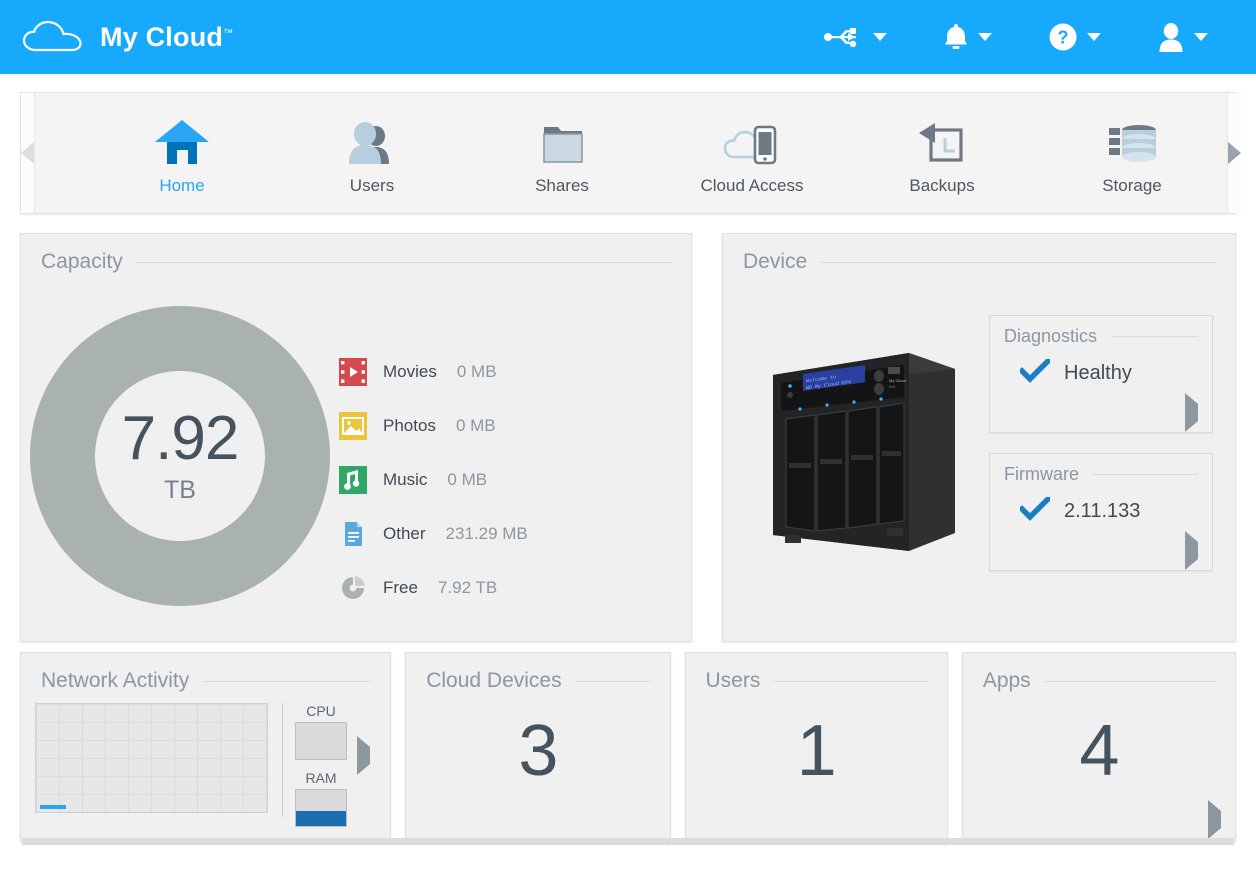 This screenshot has height=869, width=1256. Describe the element at coordinates (1101, 469) in the screenshot. I see `firmware-header: Firmware` at that location.